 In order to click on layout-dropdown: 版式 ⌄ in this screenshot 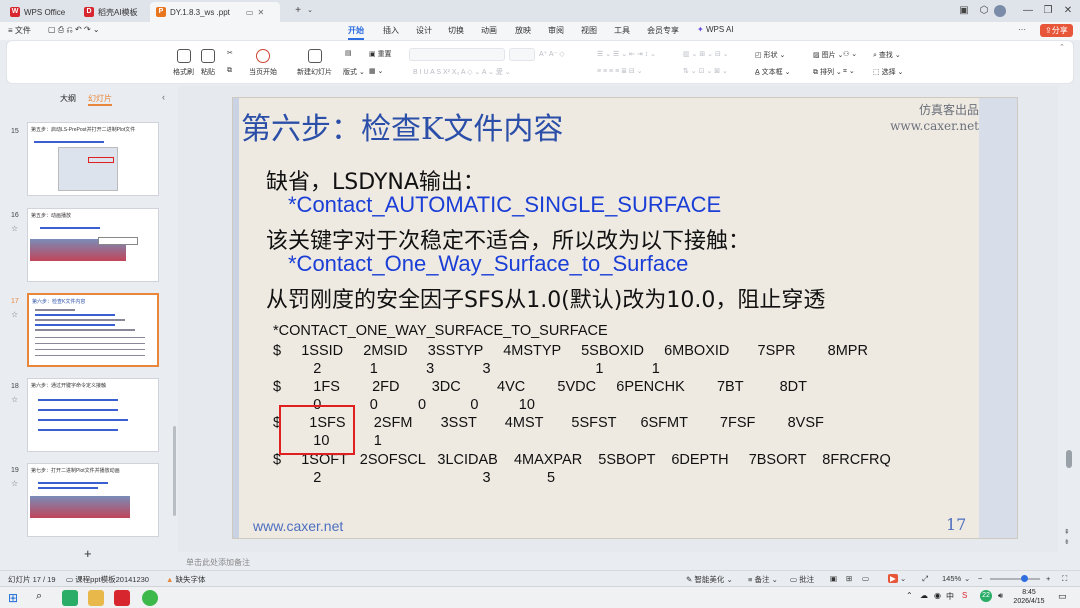, I will do `click(354, 72)`.